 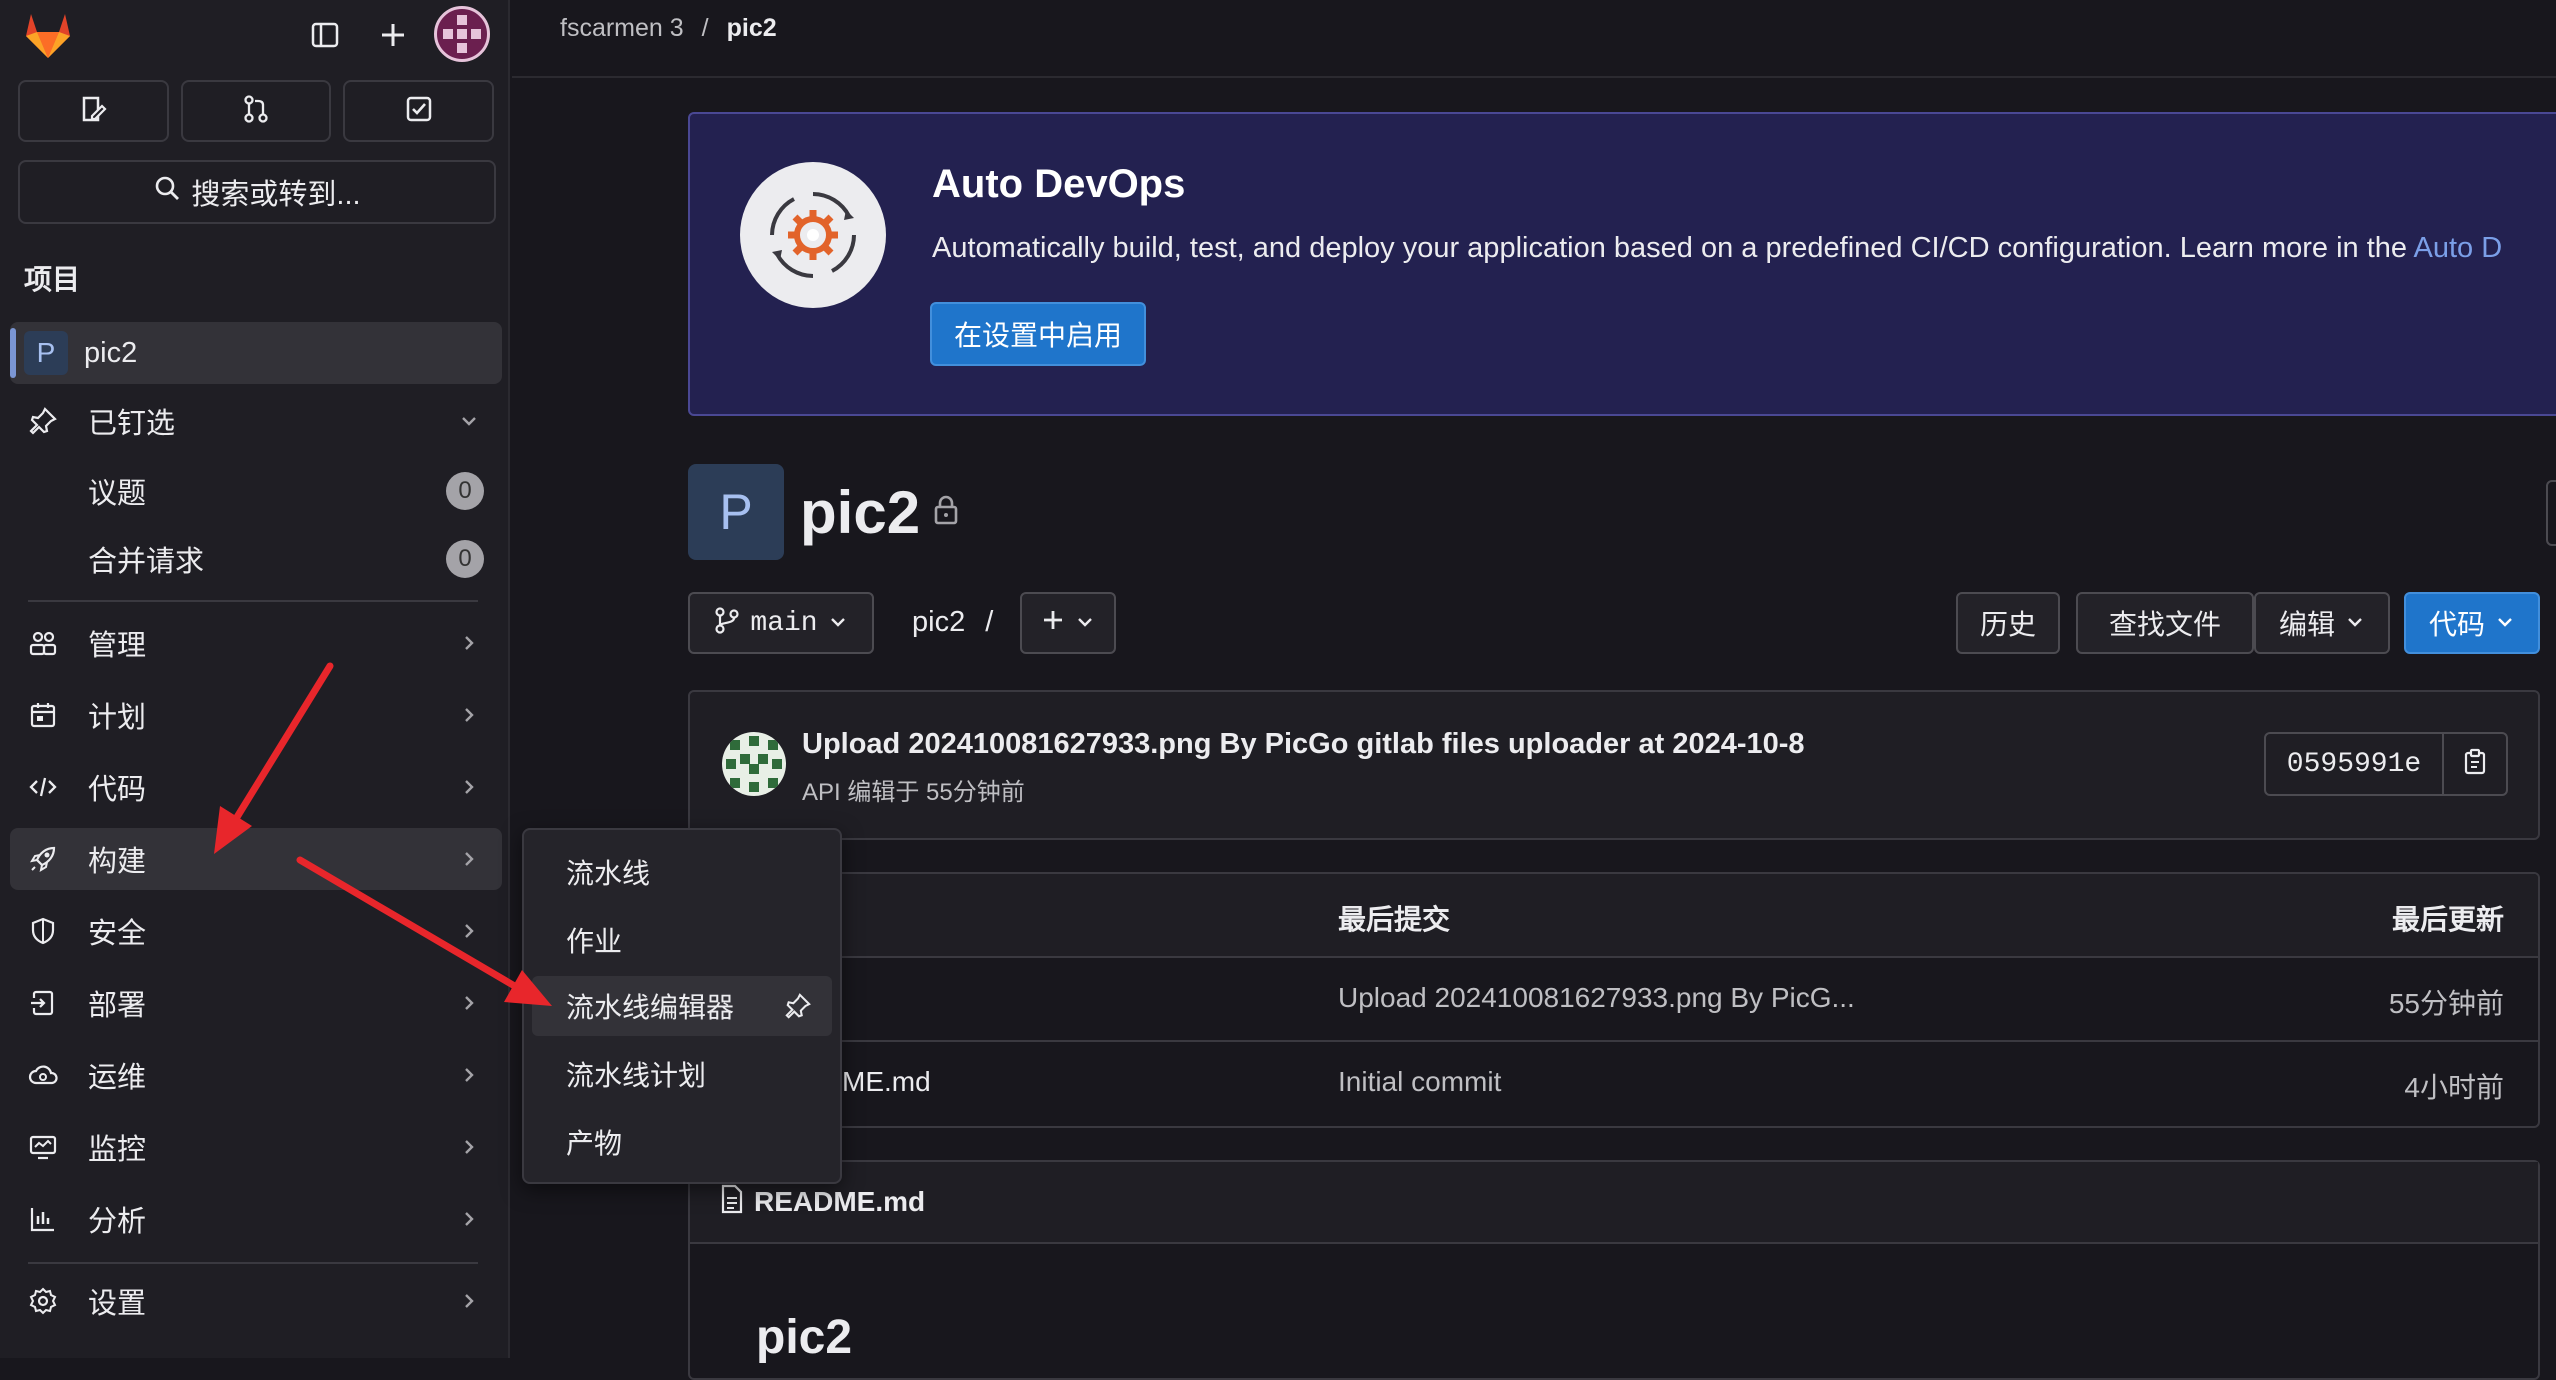 What do you see at coordinates (256, 1219) in the screenshot?
I see `sidebar-item-analyze: 分析` at bounding box center [256, 1219].